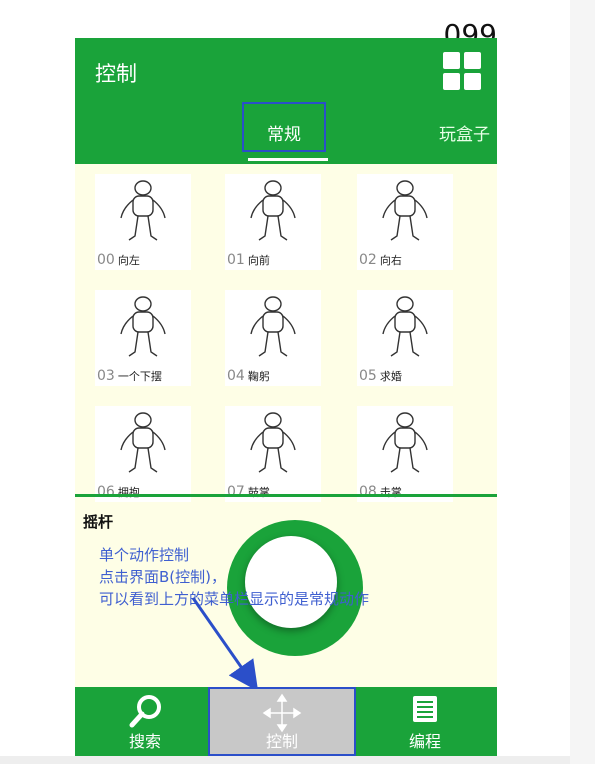  What do you see at coordinates (285, 760) in the screenshot?
I see `bottom-strip` at bounding box center [285, 760].